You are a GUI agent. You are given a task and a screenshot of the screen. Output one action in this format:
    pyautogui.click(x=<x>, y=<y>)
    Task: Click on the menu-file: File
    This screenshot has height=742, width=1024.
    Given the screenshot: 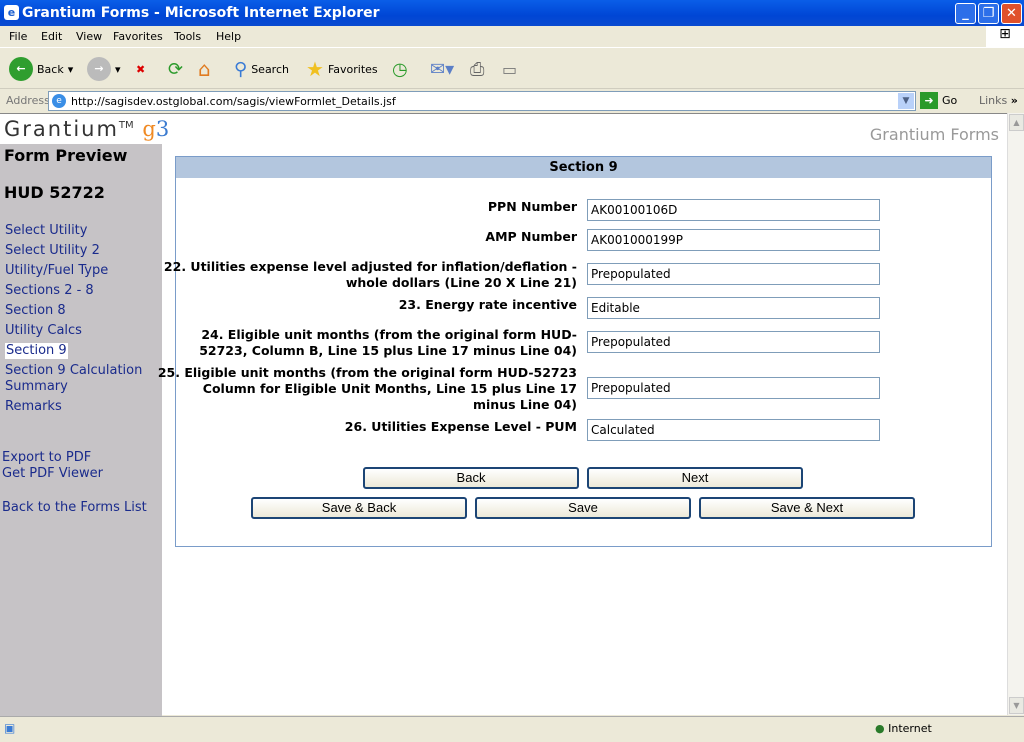 What is the action you would take?
    pyautogui.click(x=18, y=36)
    